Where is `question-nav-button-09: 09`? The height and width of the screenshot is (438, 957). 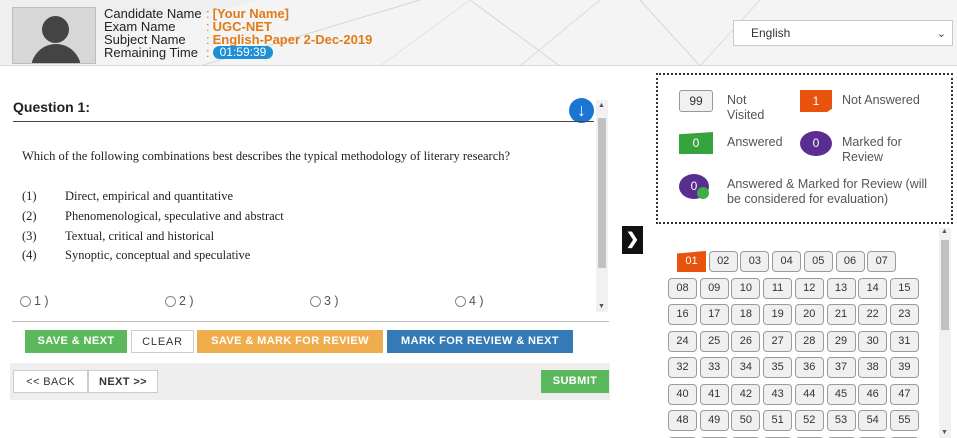
question-nav-button-09: 09 is located at coordinates (714, 288).